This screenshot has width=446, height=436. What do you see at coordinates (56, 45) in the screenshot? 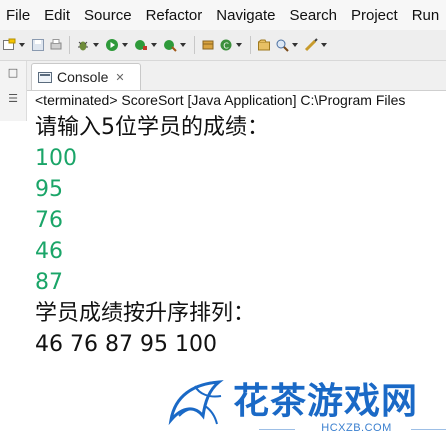
I see `print-icon` at bounding box center [56, 45].